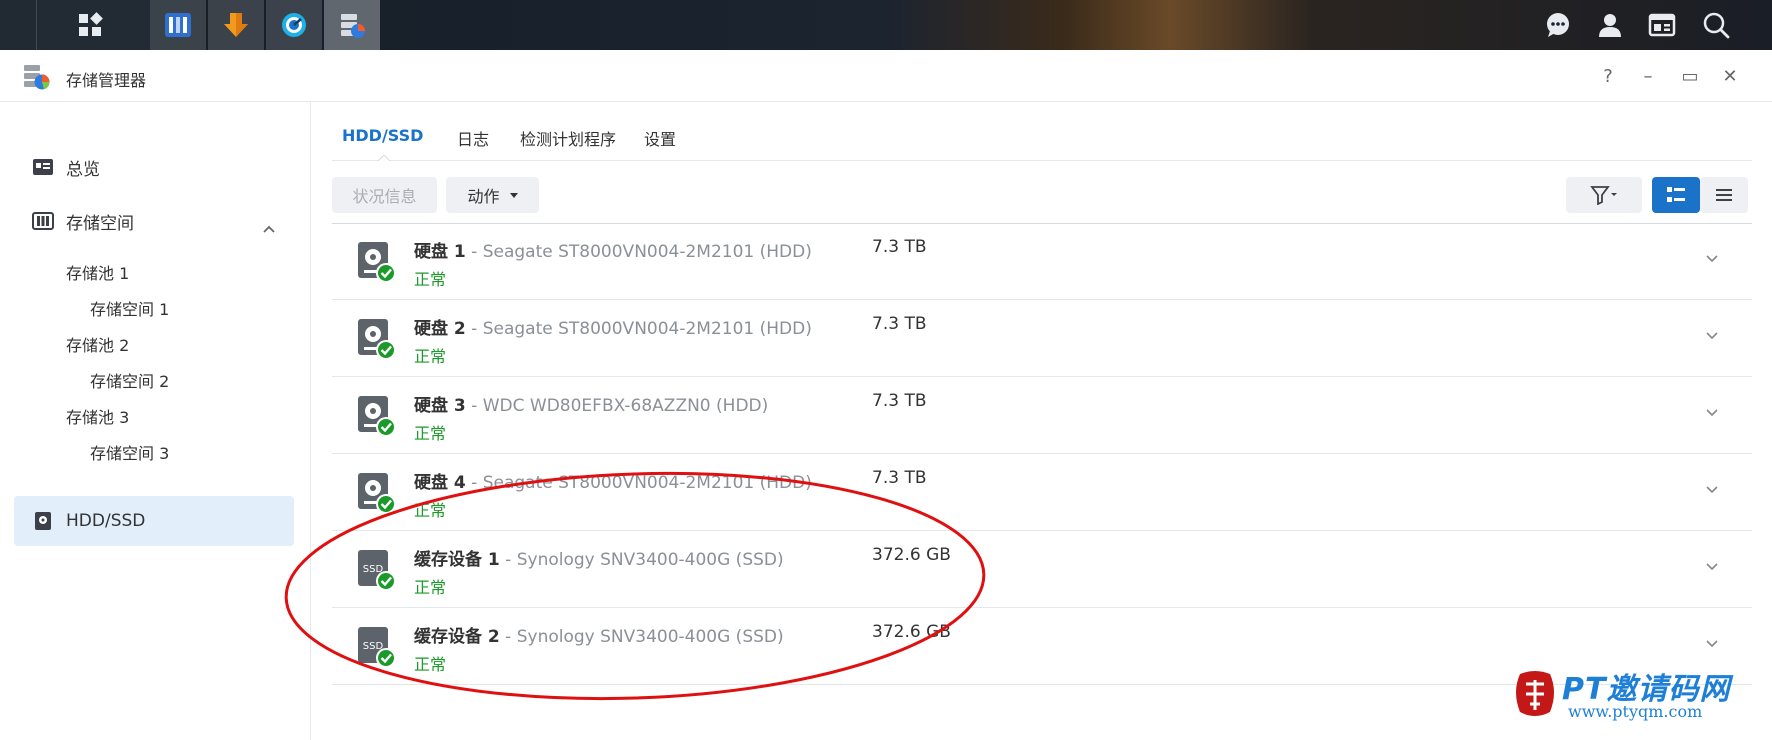  I want to click on widgets-icon, so click(1662, 25).